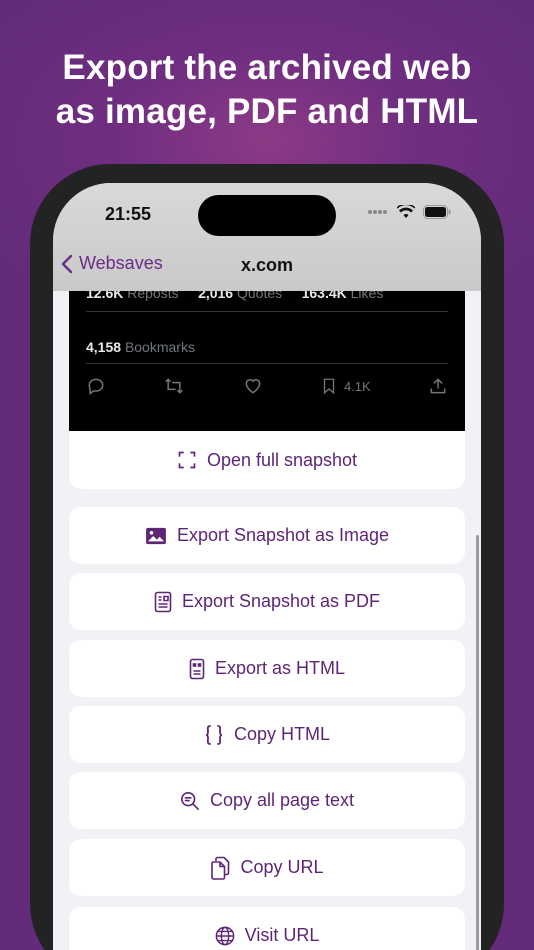 This screenshot has width=534, height=950. What do you see at coordinates (282, 459) in the screenshot?
I see `open-full-snapshot-label: Open full snapshot` at bounding box center [282, 459].